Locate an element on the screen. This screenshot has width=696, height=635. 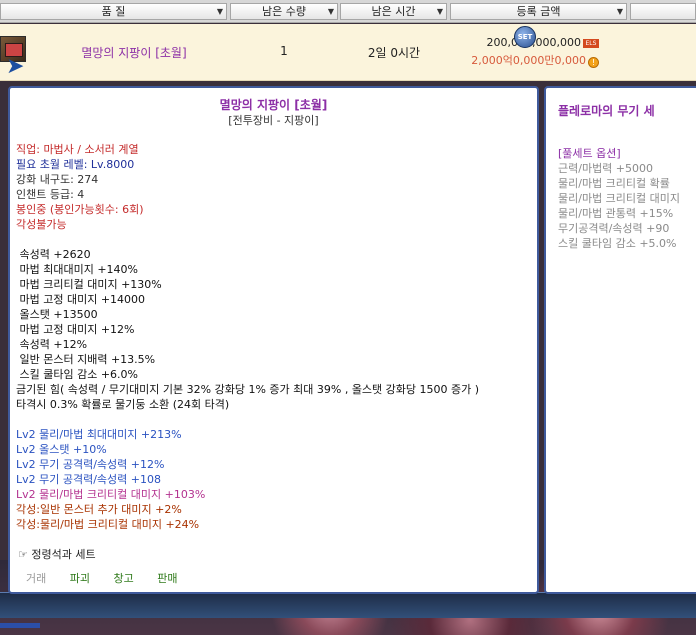
listing-time-left: 2일 0시간 is located at coordinates (394, 53).